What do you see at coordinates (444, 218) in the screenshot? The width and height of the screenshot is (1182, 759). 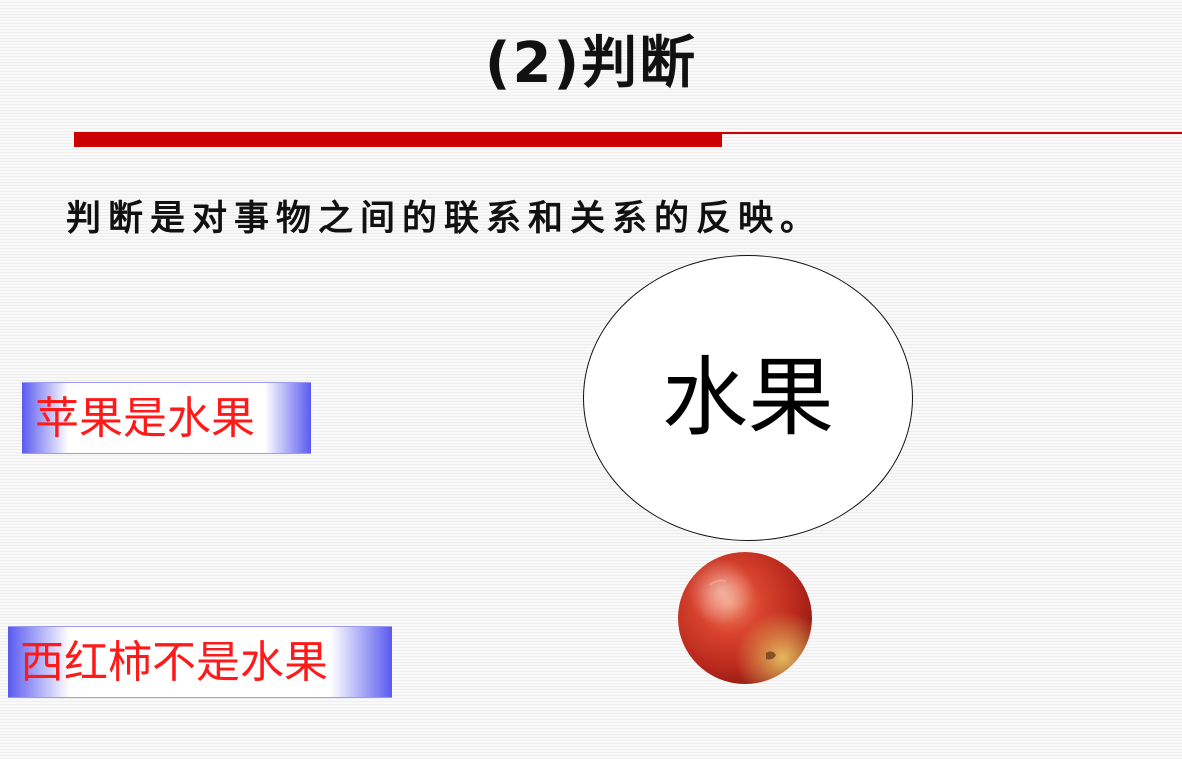 I see `definition-text: 判断是对事物之间的联系和关系的反映。` at bounding box center [444, 218].